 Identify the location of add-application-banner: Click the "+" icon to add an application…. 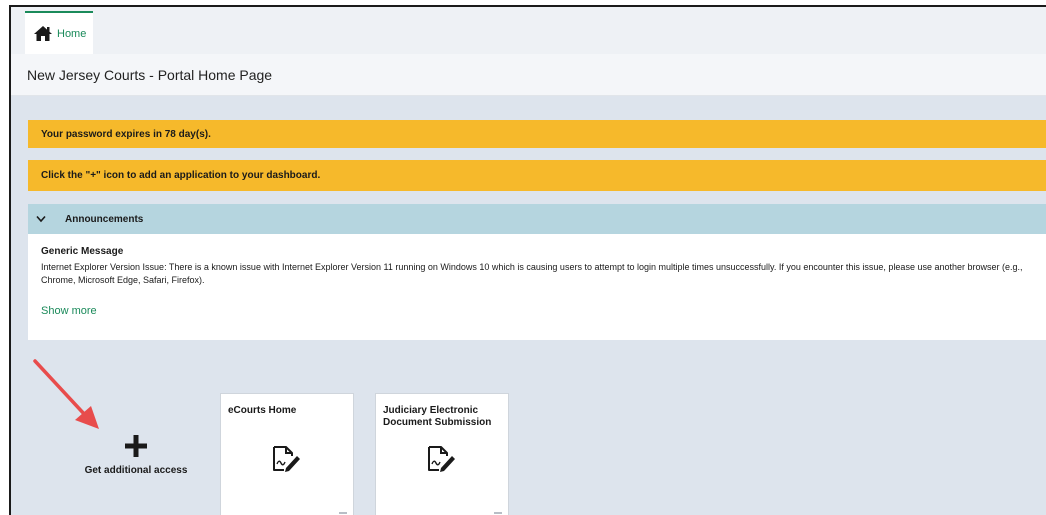
(537, 175).